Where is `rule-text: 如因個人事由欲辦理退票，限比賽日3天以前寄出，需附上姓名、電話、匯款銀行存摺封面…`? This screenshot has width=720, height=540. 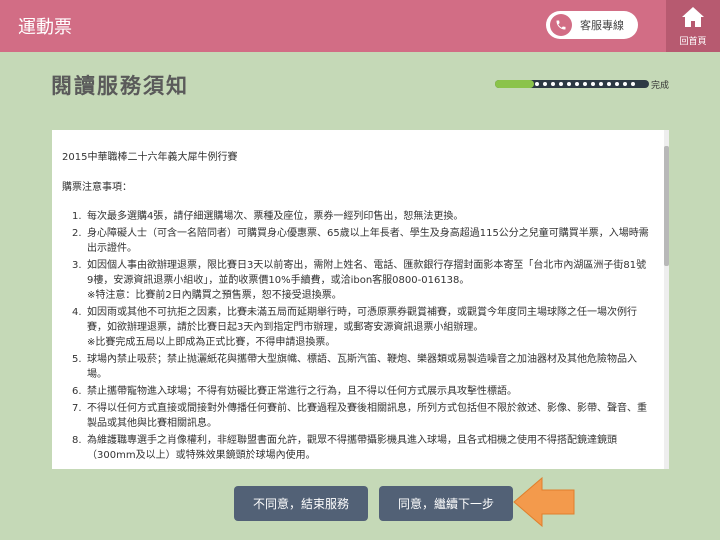 rule-text: 如因個人事由欲辦理退票，限比賽日3天以前寄出，需附上姓名、電話、匯款銀行存摺封面… is located at coordinates (367, 273).